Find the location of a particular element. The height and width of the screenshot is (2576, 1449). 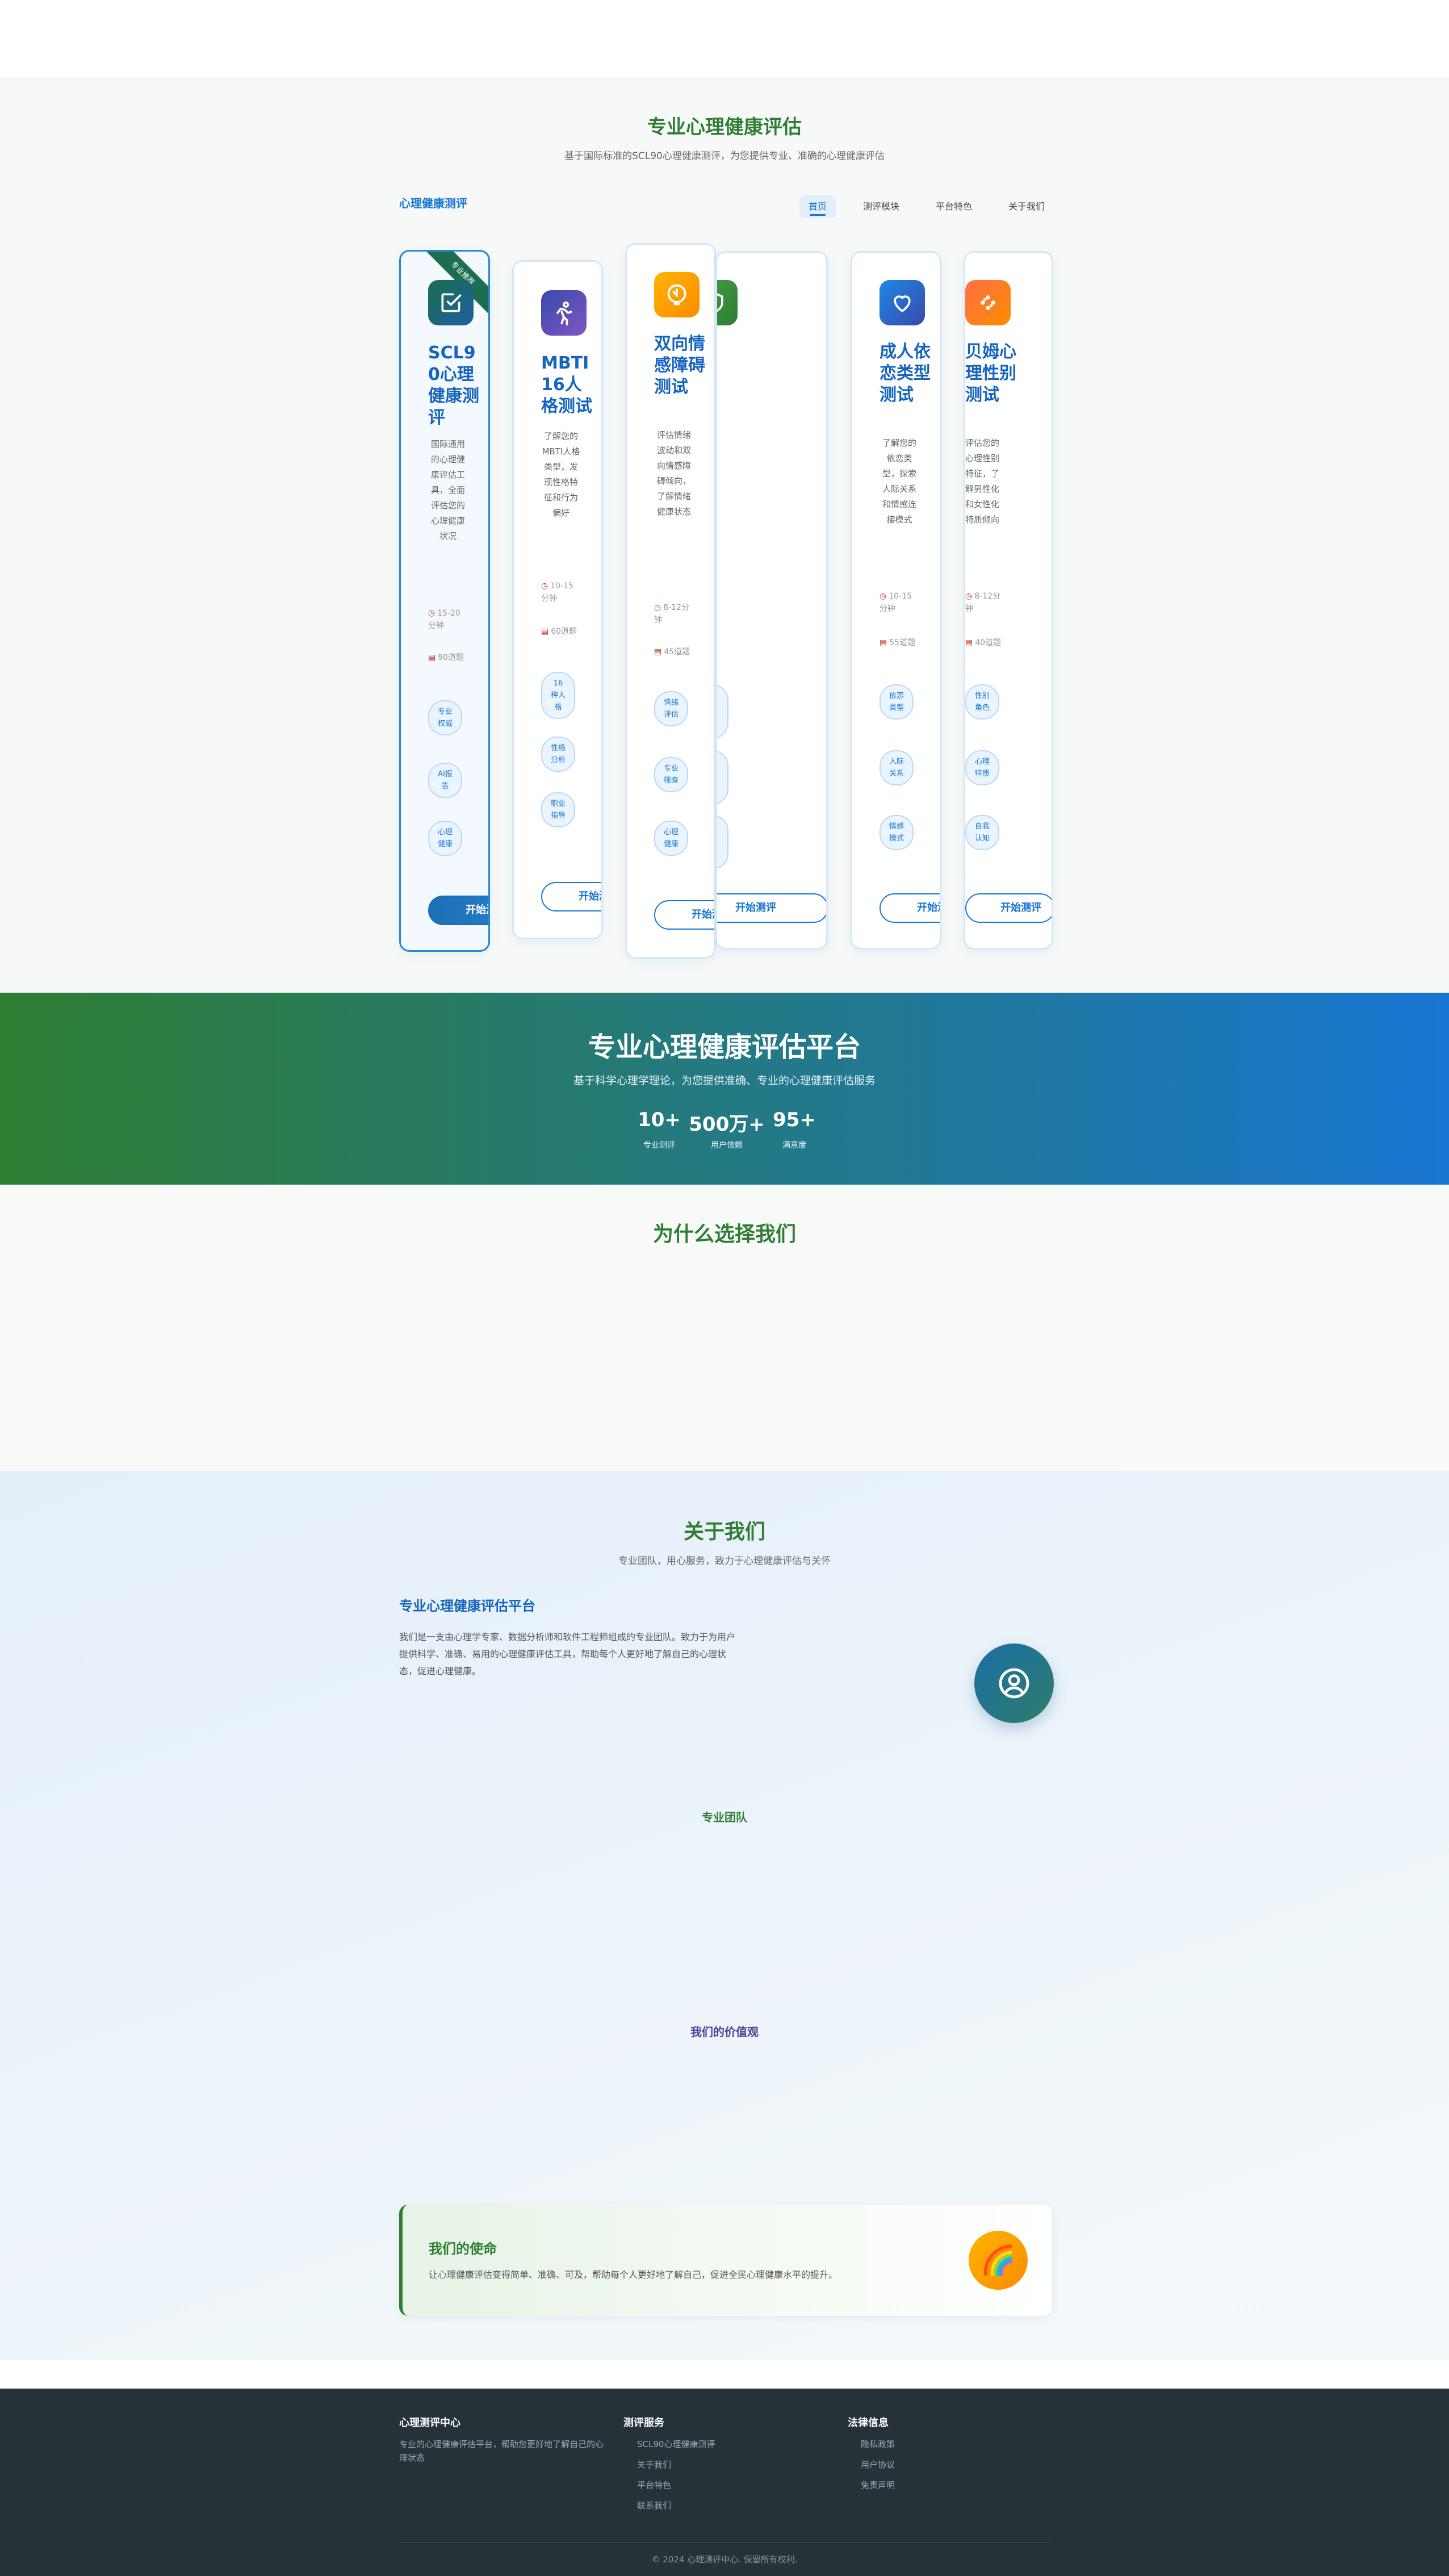

card-duration: ◷ 15-20分钟 is located at coordinates (448, 619).